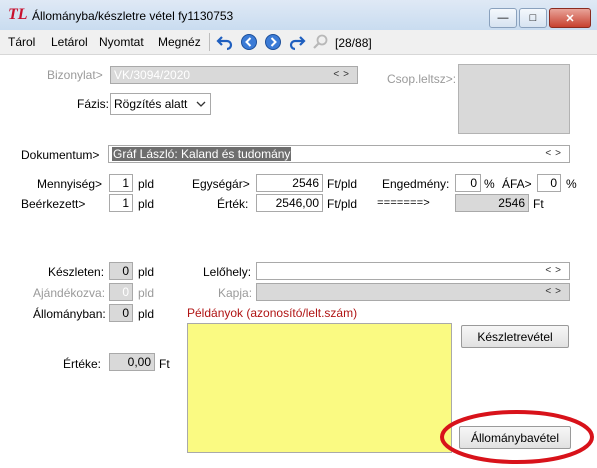  What do you see at coordinates (82, 364) in the screenshot?
I see `erteke-label: Értéke:` at bounding box center [82, 364].